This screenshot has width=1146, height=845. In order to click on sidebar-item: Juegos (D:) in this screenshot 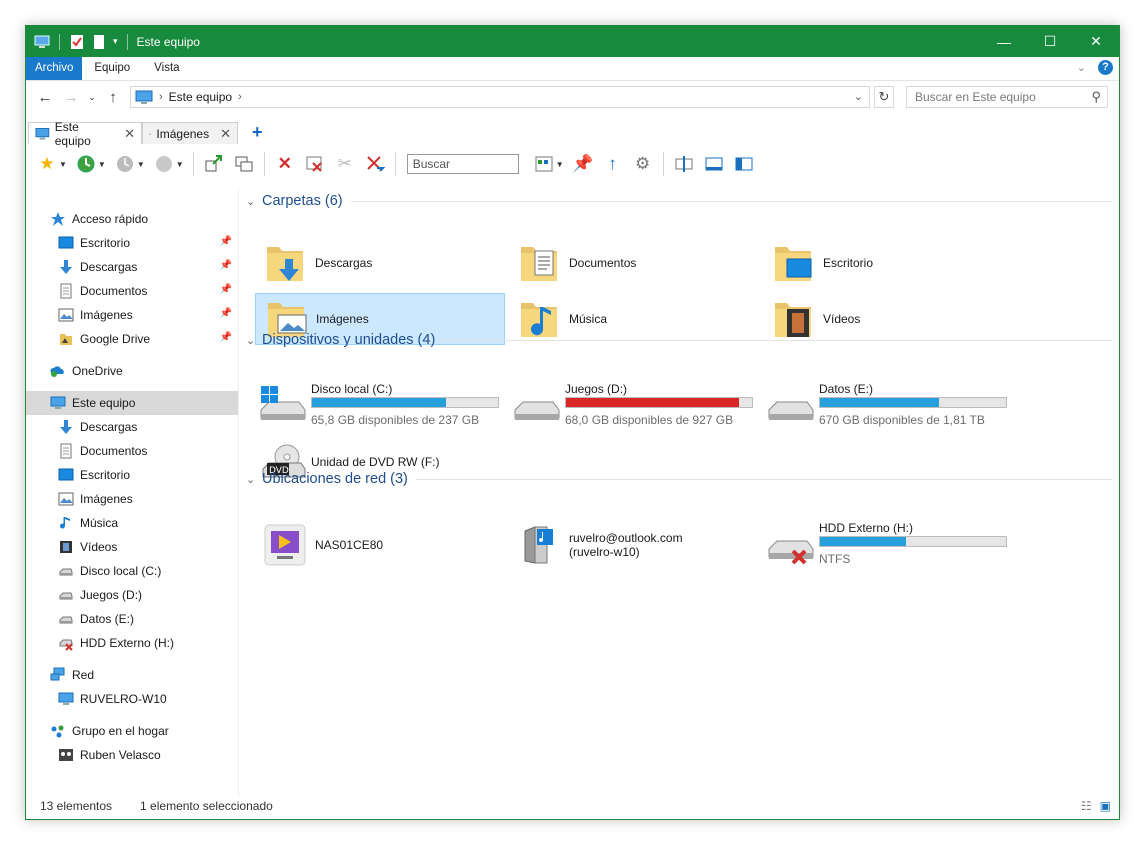, I will do `click(132, 595)`.